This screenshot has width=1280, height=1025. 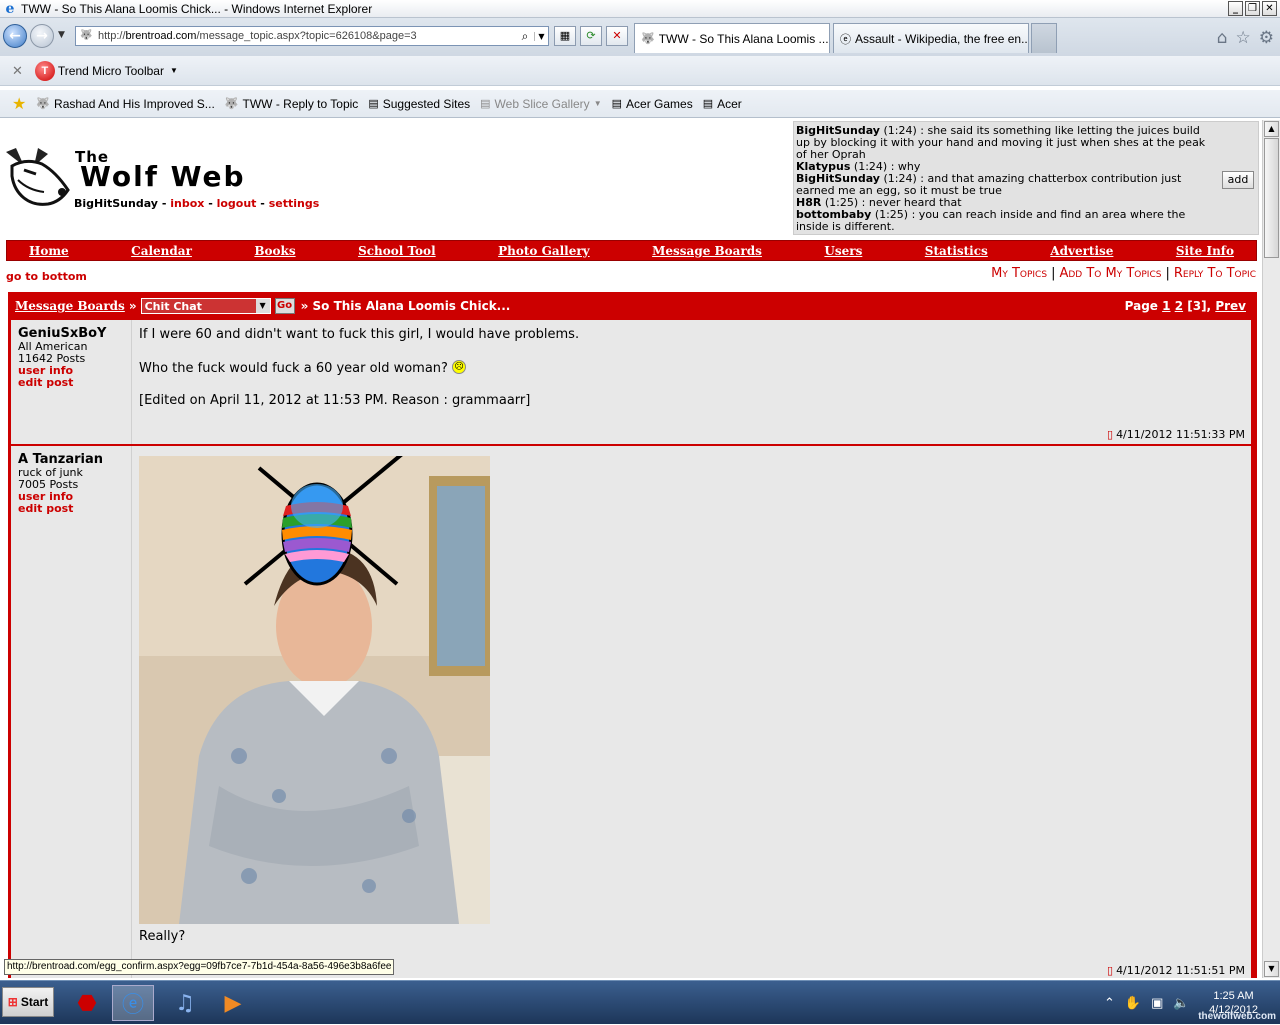 What do you see at coordinates (541, 36) in the screenshot?
I see `address-dropdown-icon: ▼` at bounding box center [541, 36].